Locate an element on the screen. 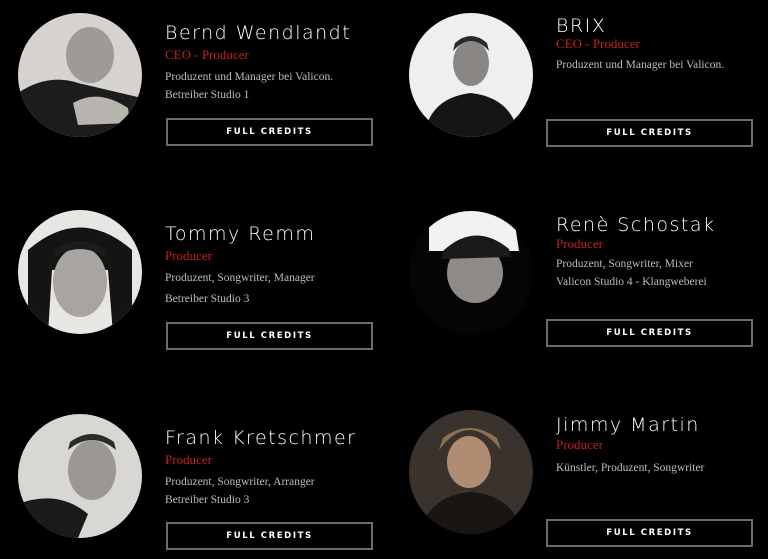 This screenshot has width=768, height=559. member-name: BRIX is located at coordinates (581, 26).